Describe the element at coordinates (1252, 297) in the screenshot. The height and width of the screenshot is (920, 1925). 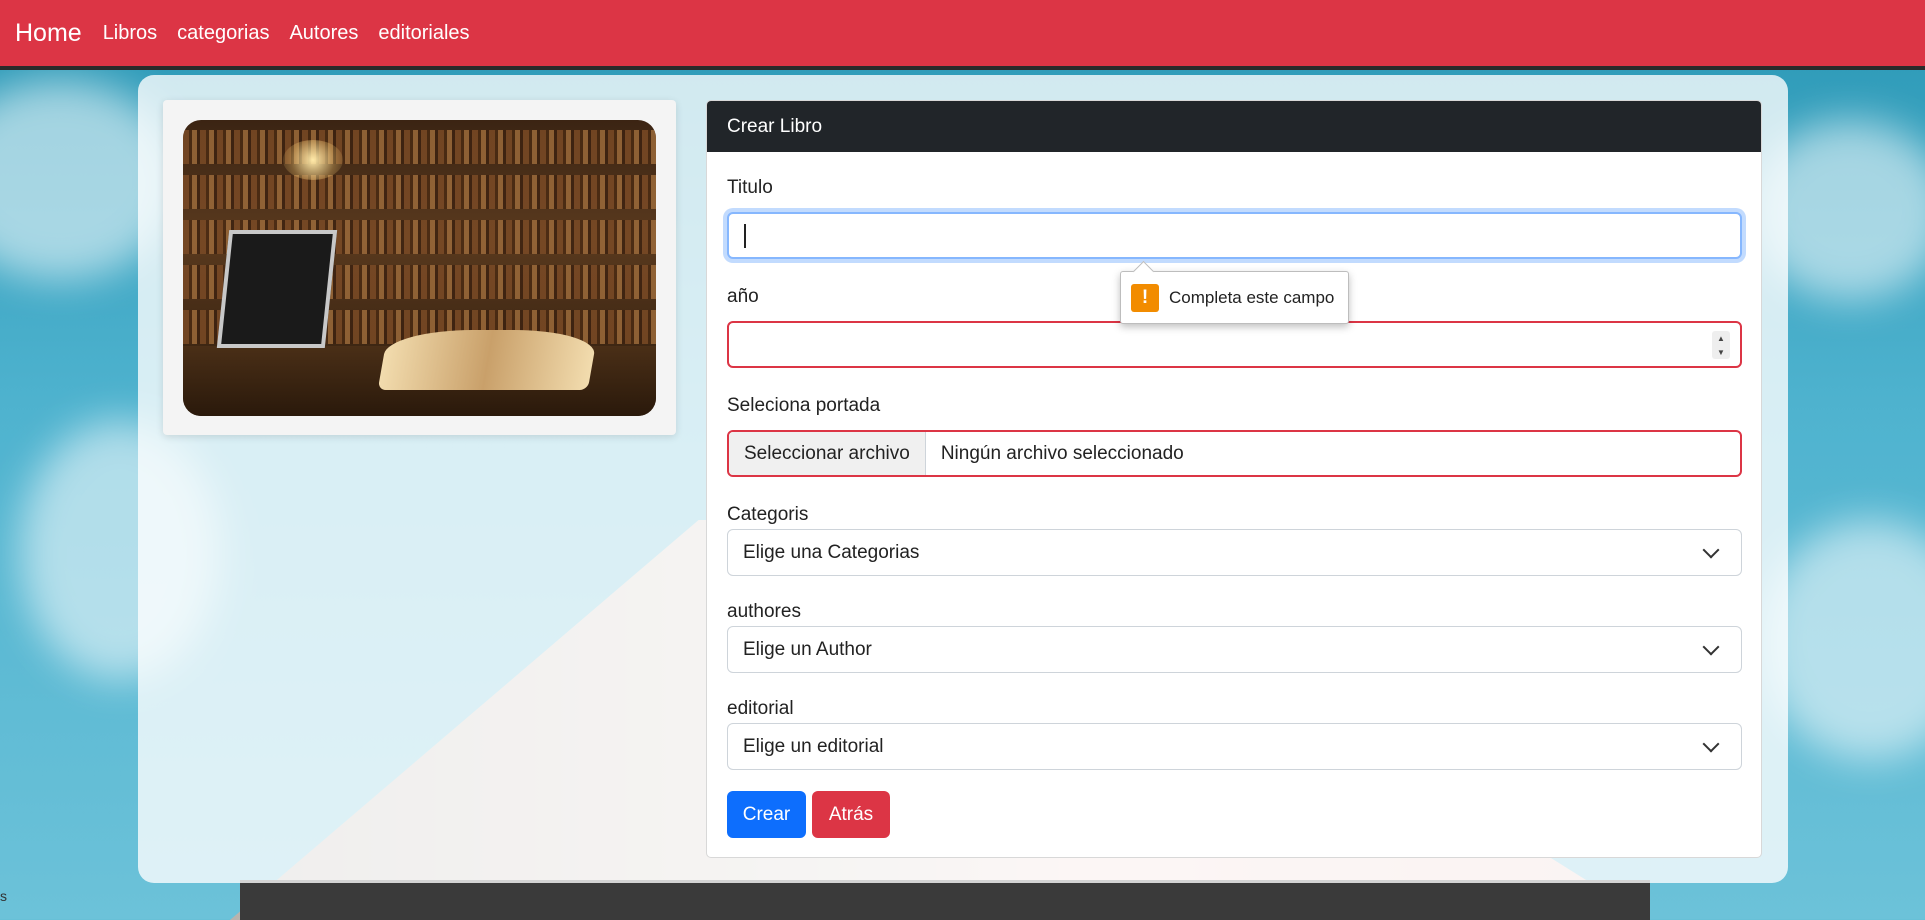
I see `validation-message: Completa este campo` at that location.